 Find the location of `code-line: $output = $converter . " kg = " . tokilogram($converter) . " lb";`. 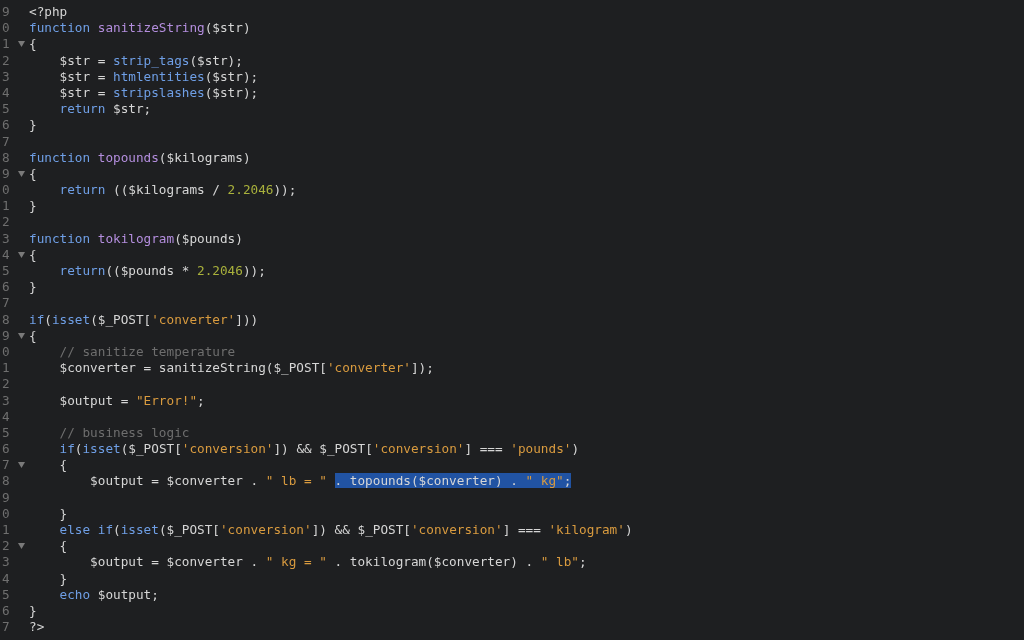

code-line: $output = $converter . " kg = " . tokilogram($converter) . " lb"; is located at coordinates (338, 562).